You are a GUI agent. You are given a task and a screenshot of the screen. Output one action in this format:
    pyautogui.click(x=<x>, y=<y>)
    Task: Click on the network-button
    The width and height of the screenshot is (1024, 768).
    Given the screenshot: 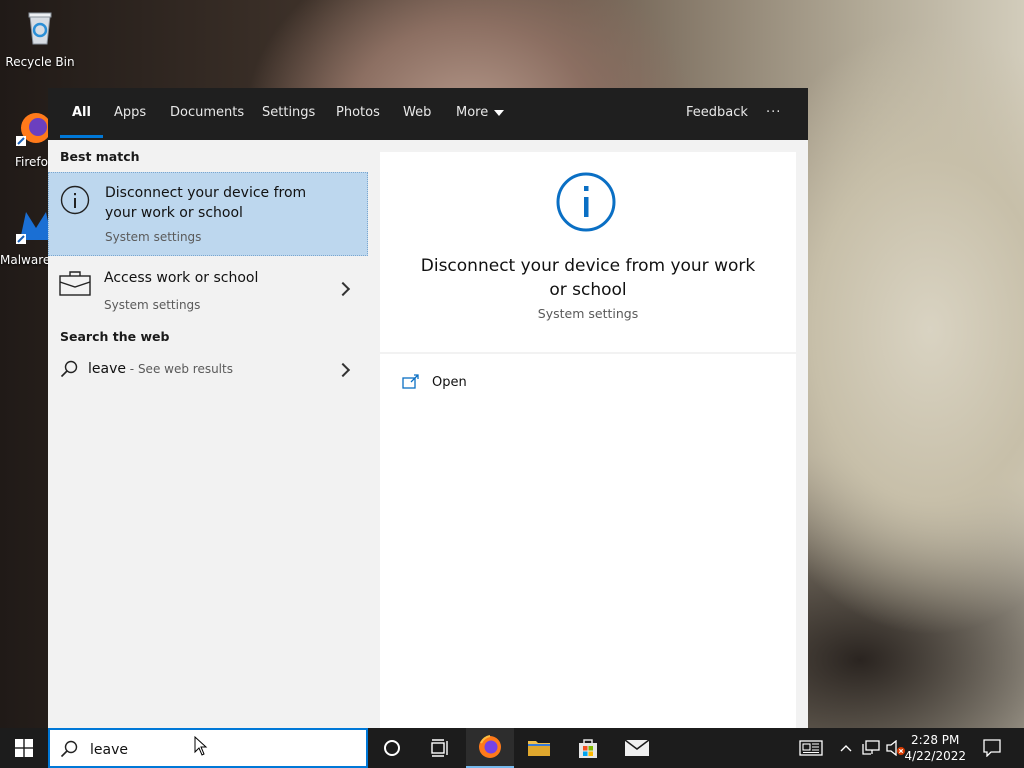 What is the action you would take?
    pyautogui.click(x=871, y=748)
    